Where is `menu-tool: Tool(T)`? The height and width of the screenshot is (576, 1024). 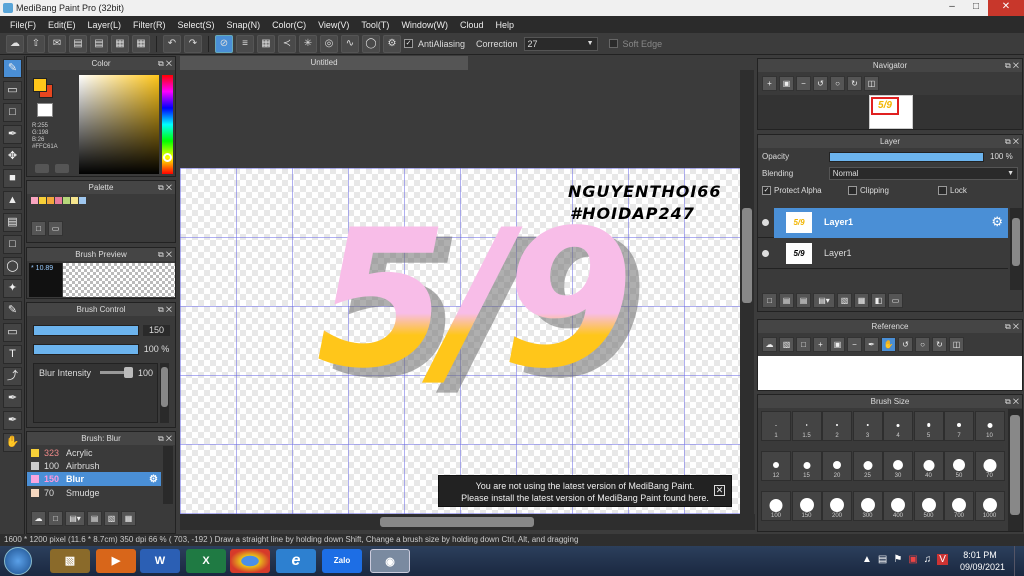 menu-tool: Tool(T) is located at coordinates (375, 25).